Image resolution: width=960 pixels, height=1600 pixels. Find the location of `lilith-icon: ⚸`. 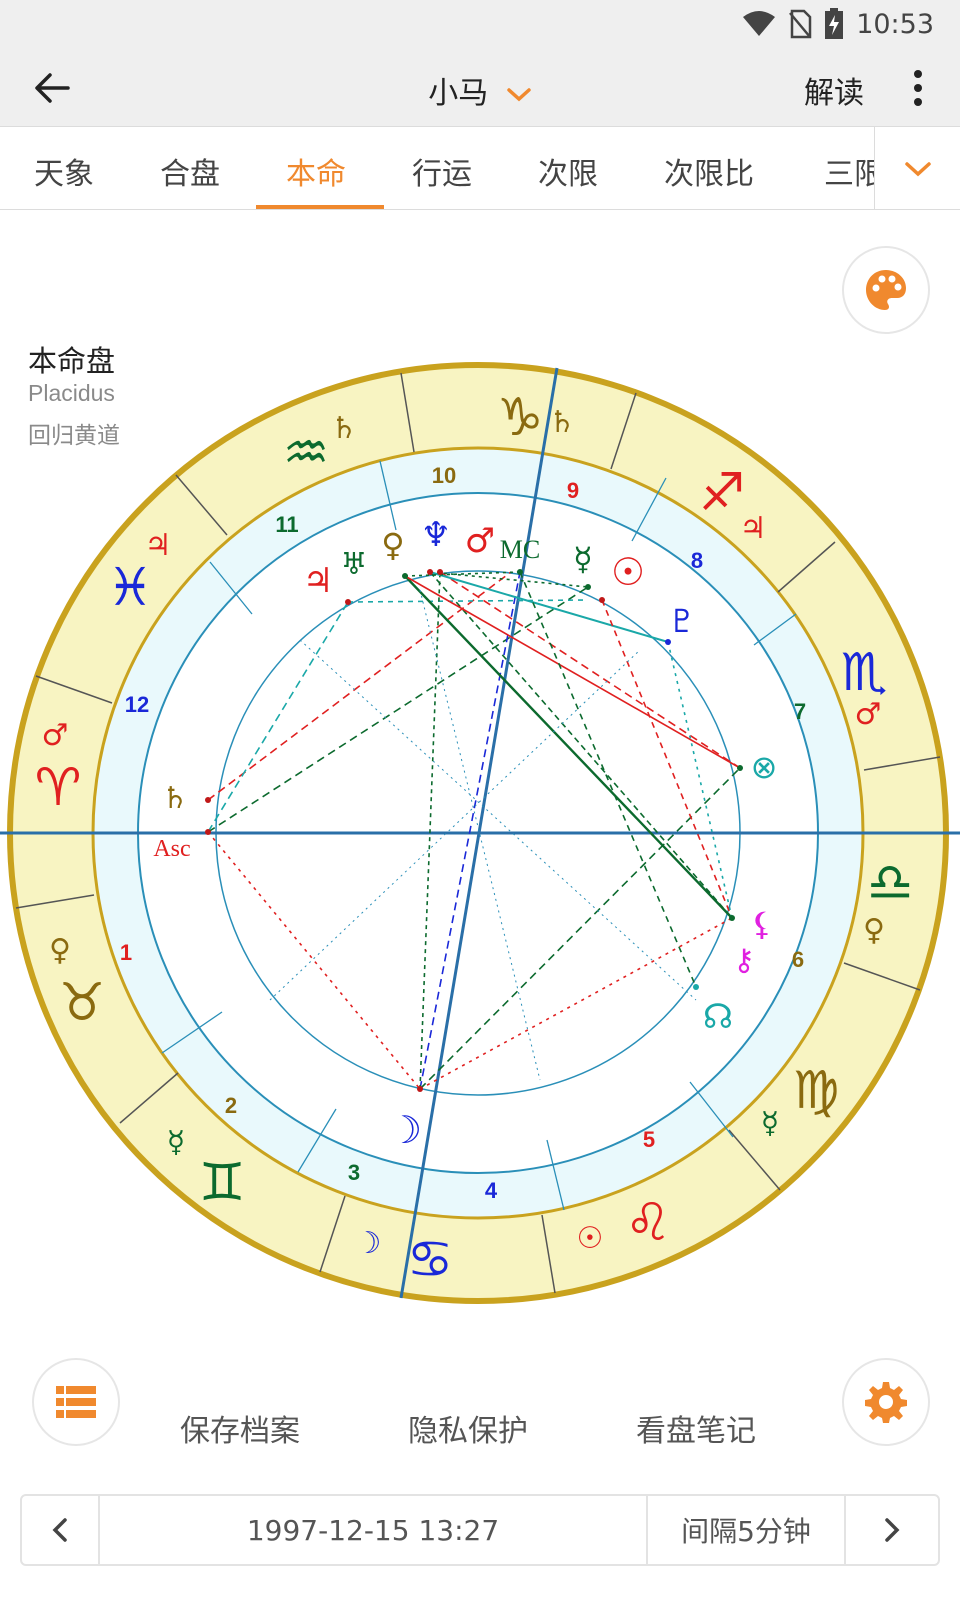

lilith-icon: ⚸ is located at coordinates (761, 924).